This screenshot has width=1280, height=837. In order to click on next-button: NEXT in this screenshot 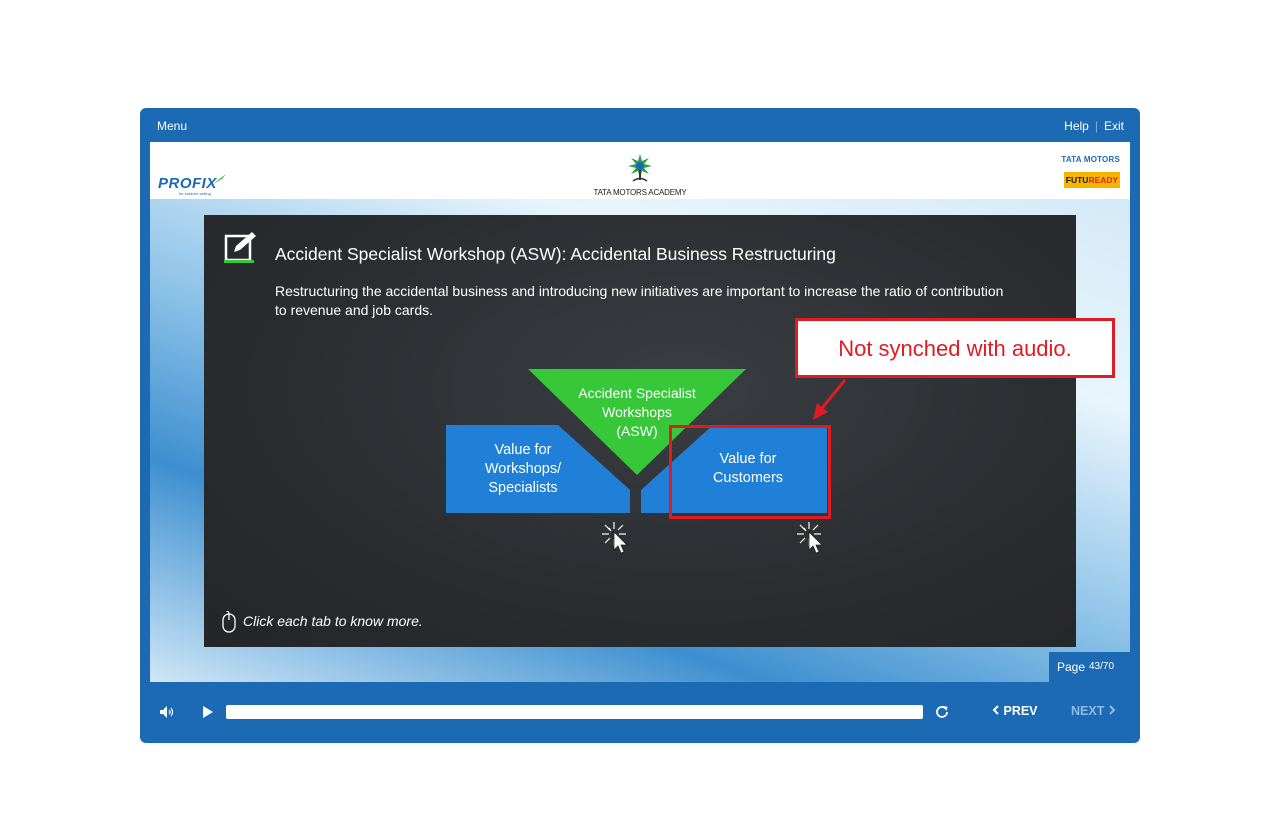, I will do `click(1093, 711)`.